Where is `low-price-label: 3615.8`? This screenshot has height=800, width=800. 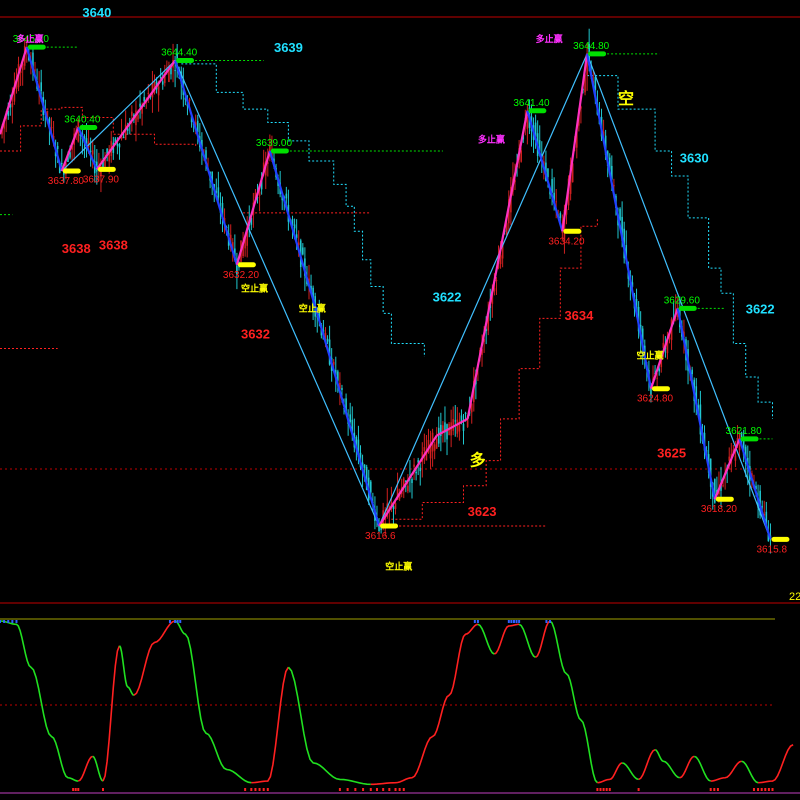 low-price-label: 3615.8 is located at coordinates (771, 549).